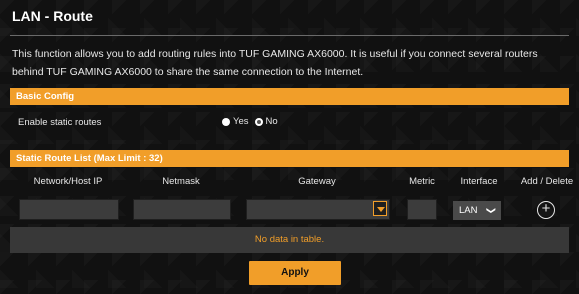 This screenshot has width=579, height=294. What do you see at coordinates (317, 181) in the screenshot?
I see `column-header-gateway: Gateway` at bounding box center [317, 181].